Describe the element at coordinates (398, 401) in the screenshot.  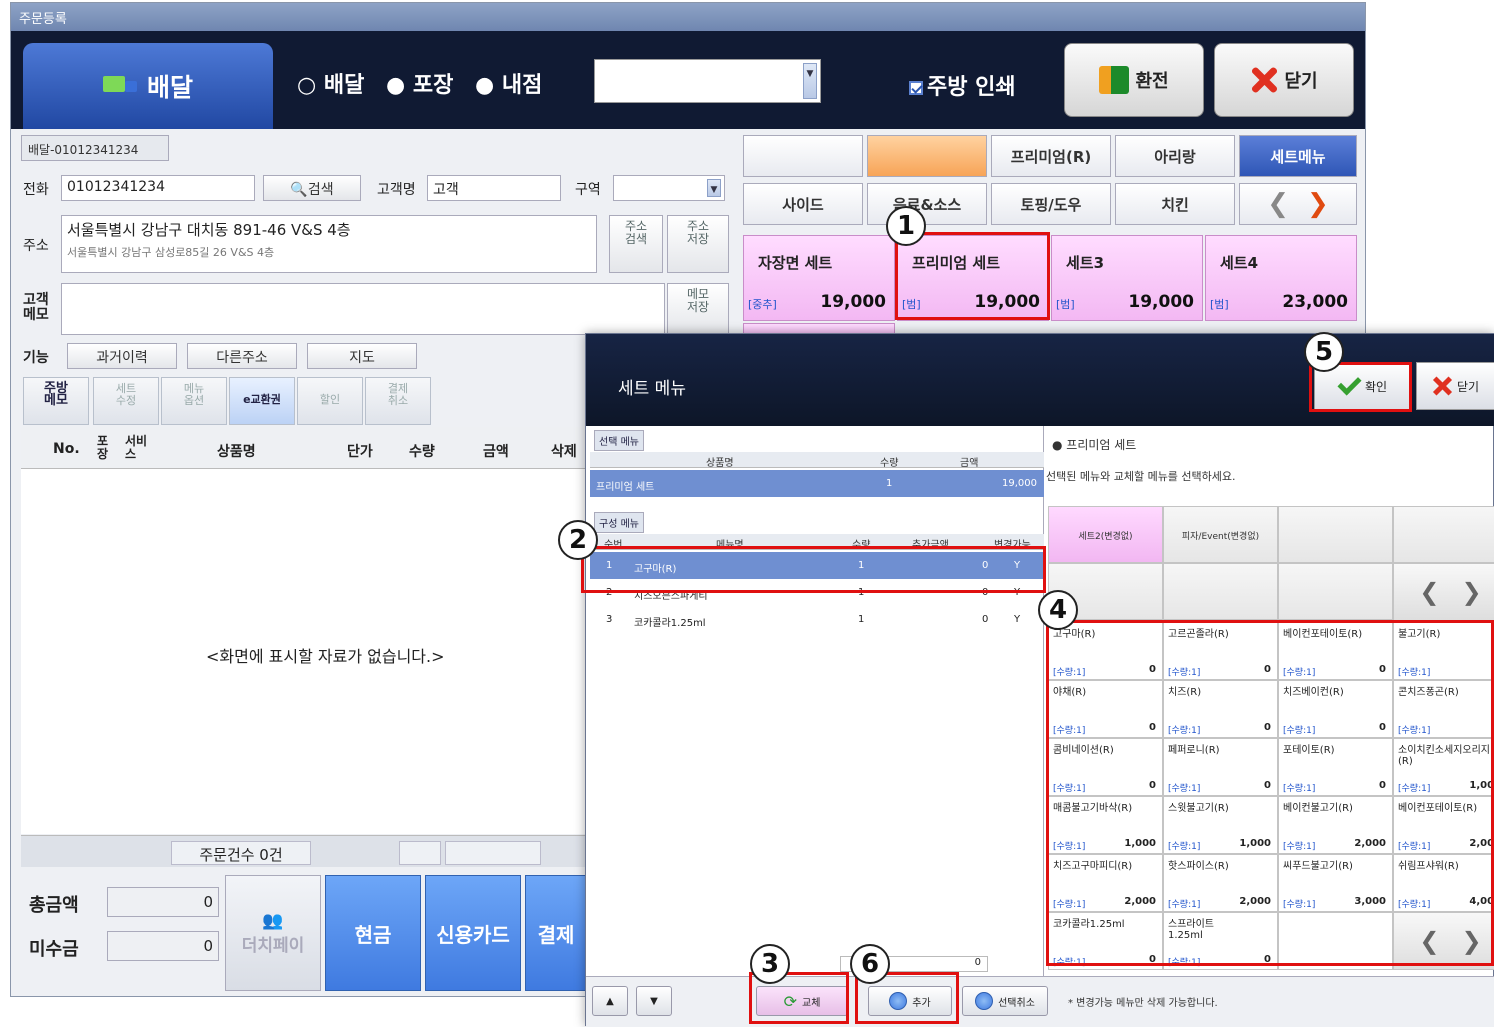
I see `pay-cancel-button: 결제 취소` at that location.